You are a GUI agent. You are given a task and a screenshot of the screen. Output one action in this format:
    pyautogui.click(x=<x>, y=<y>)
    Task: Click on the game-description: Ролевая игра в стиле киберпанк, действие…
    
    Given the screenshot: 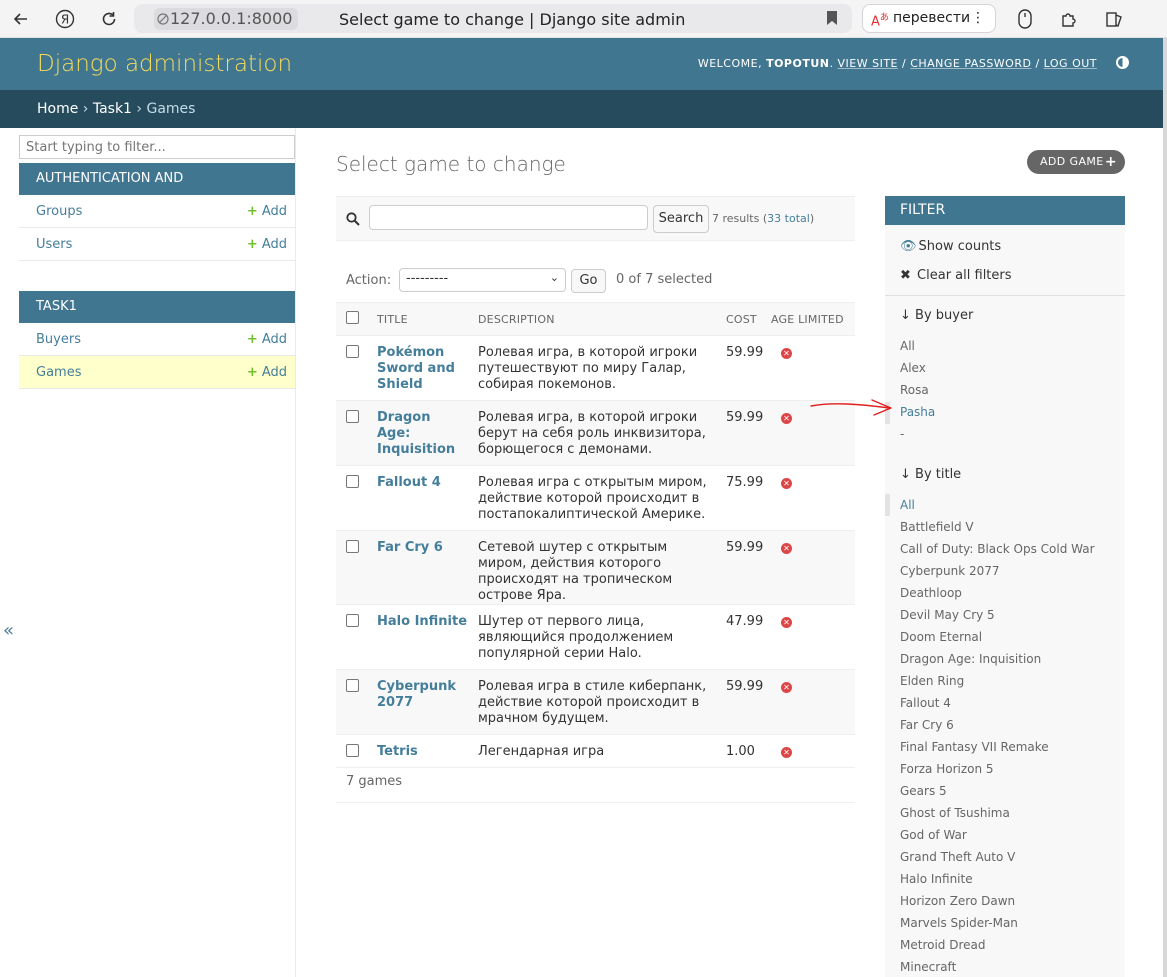 What is the action you would take?
    pyautogui.click(x=598, y=702)
    